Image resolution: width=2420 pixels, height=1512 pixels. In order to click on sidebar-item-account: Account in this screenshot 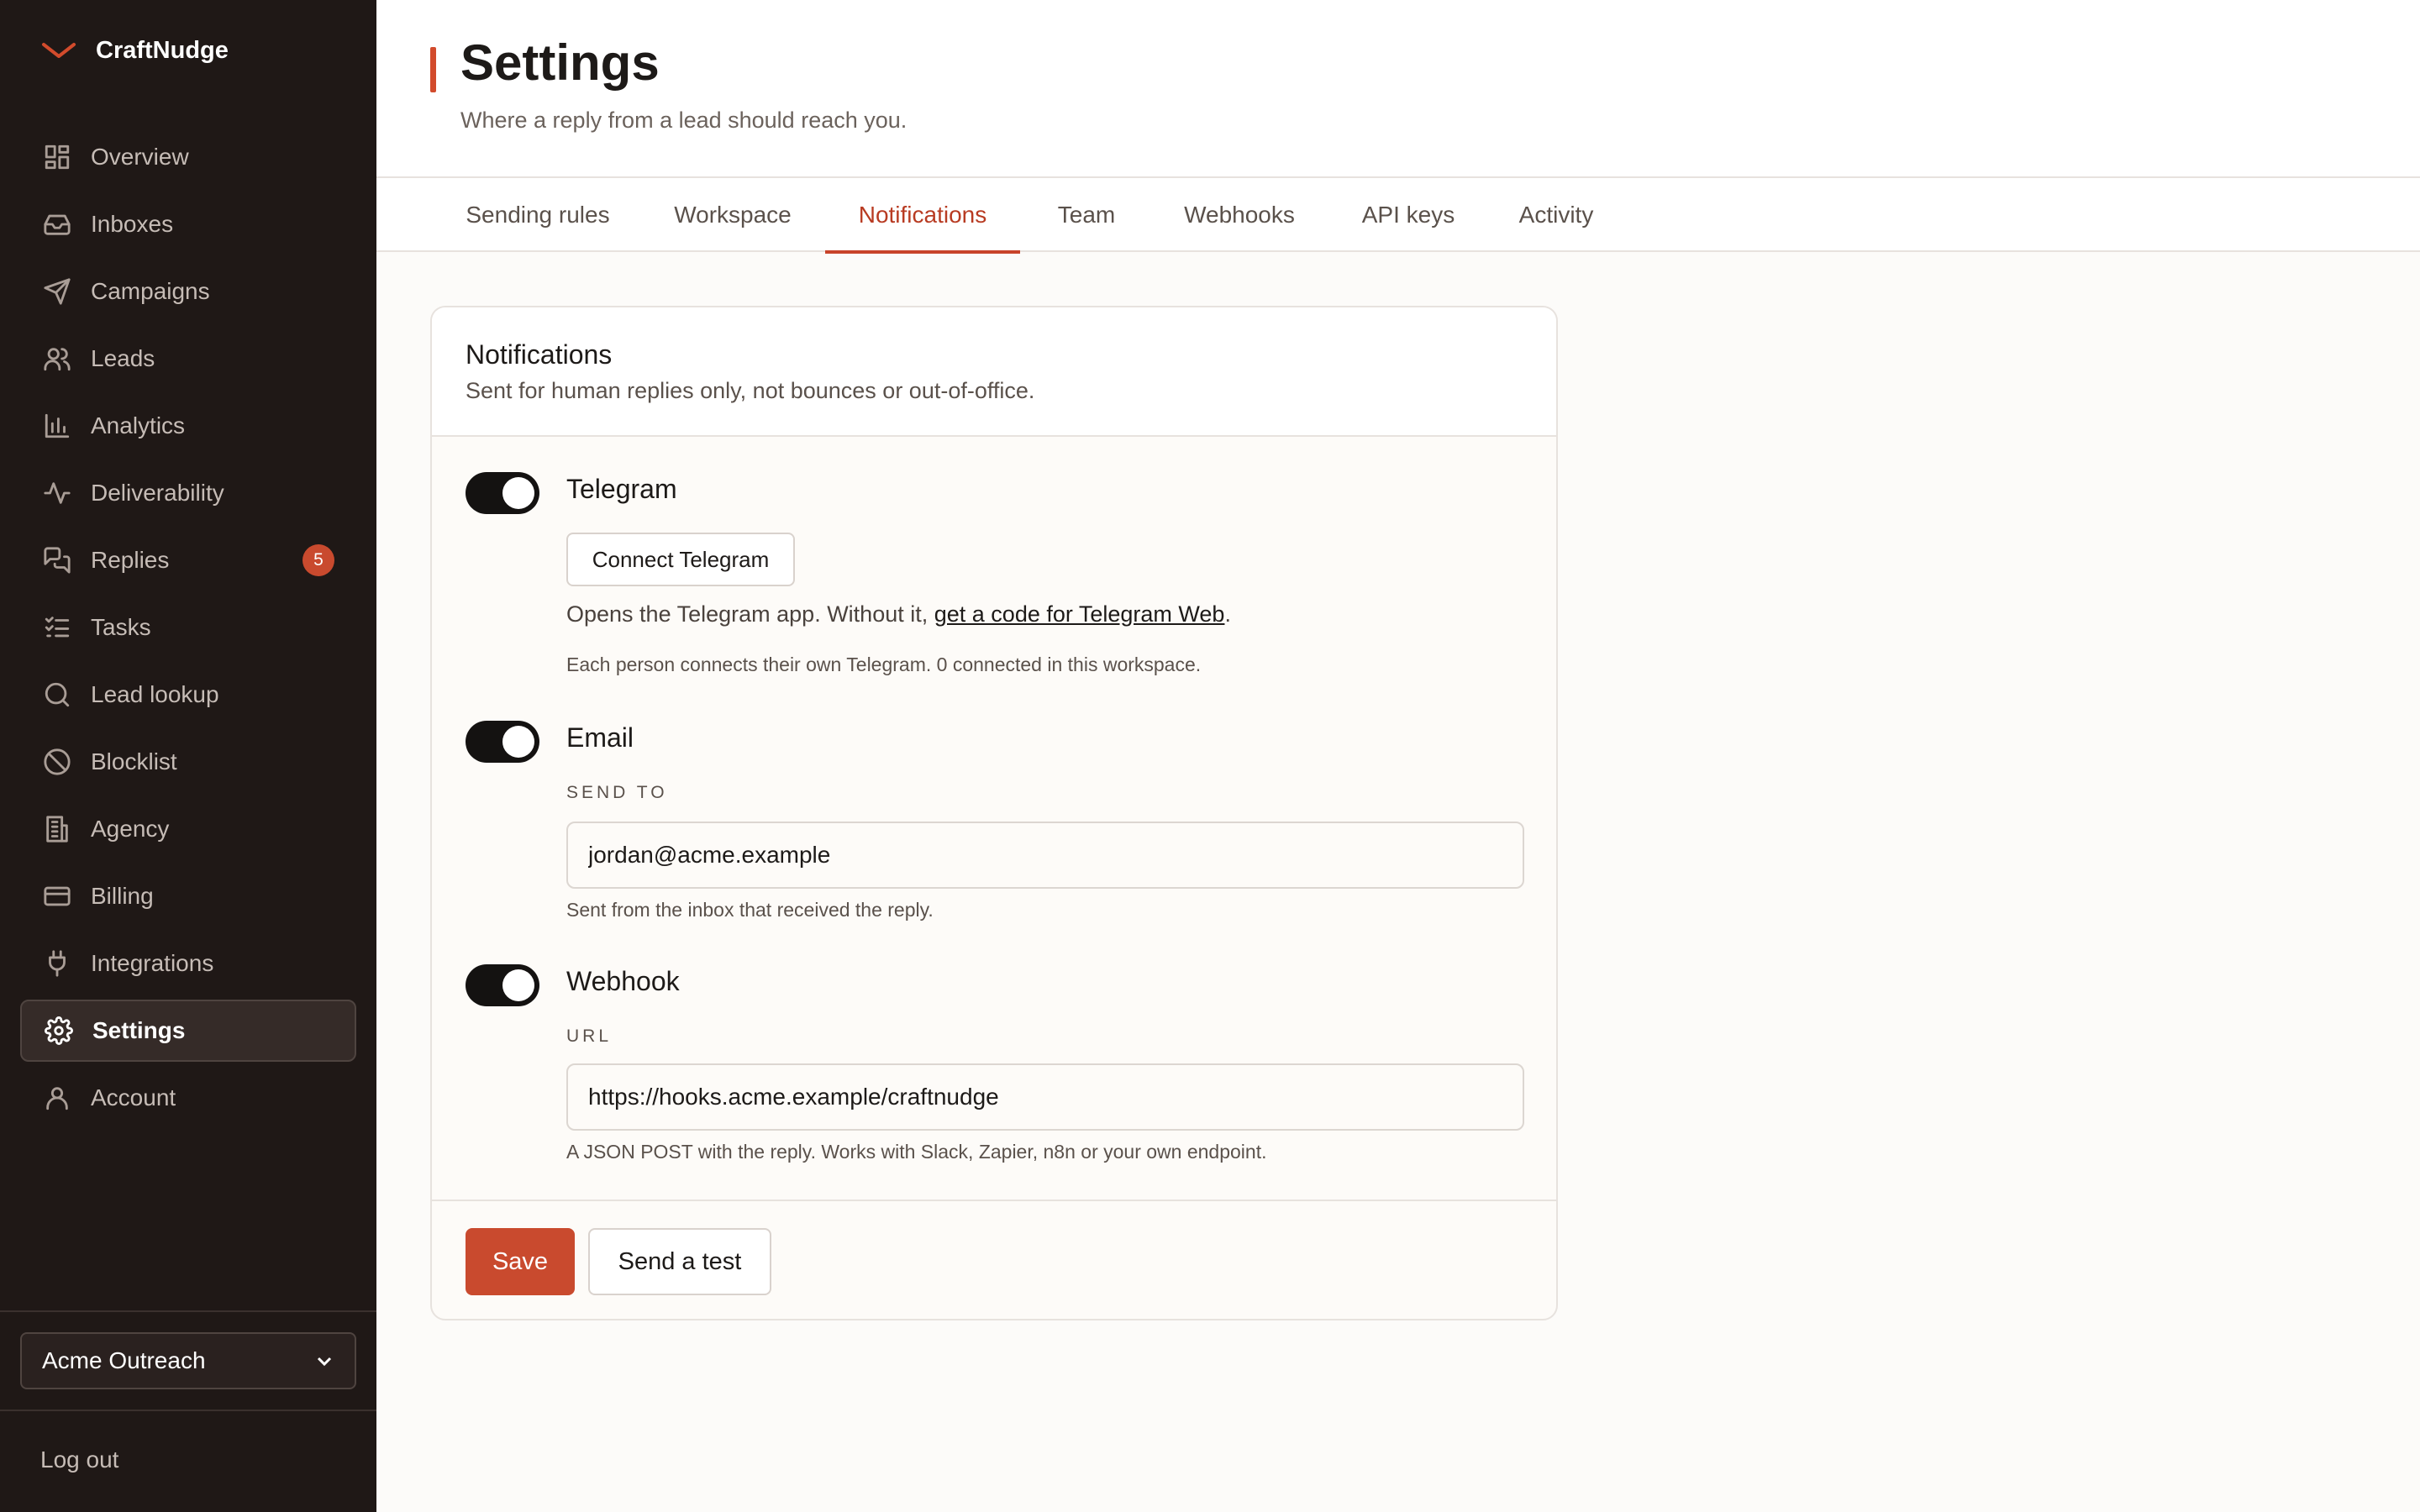, I will do `click(188, 1098)`.